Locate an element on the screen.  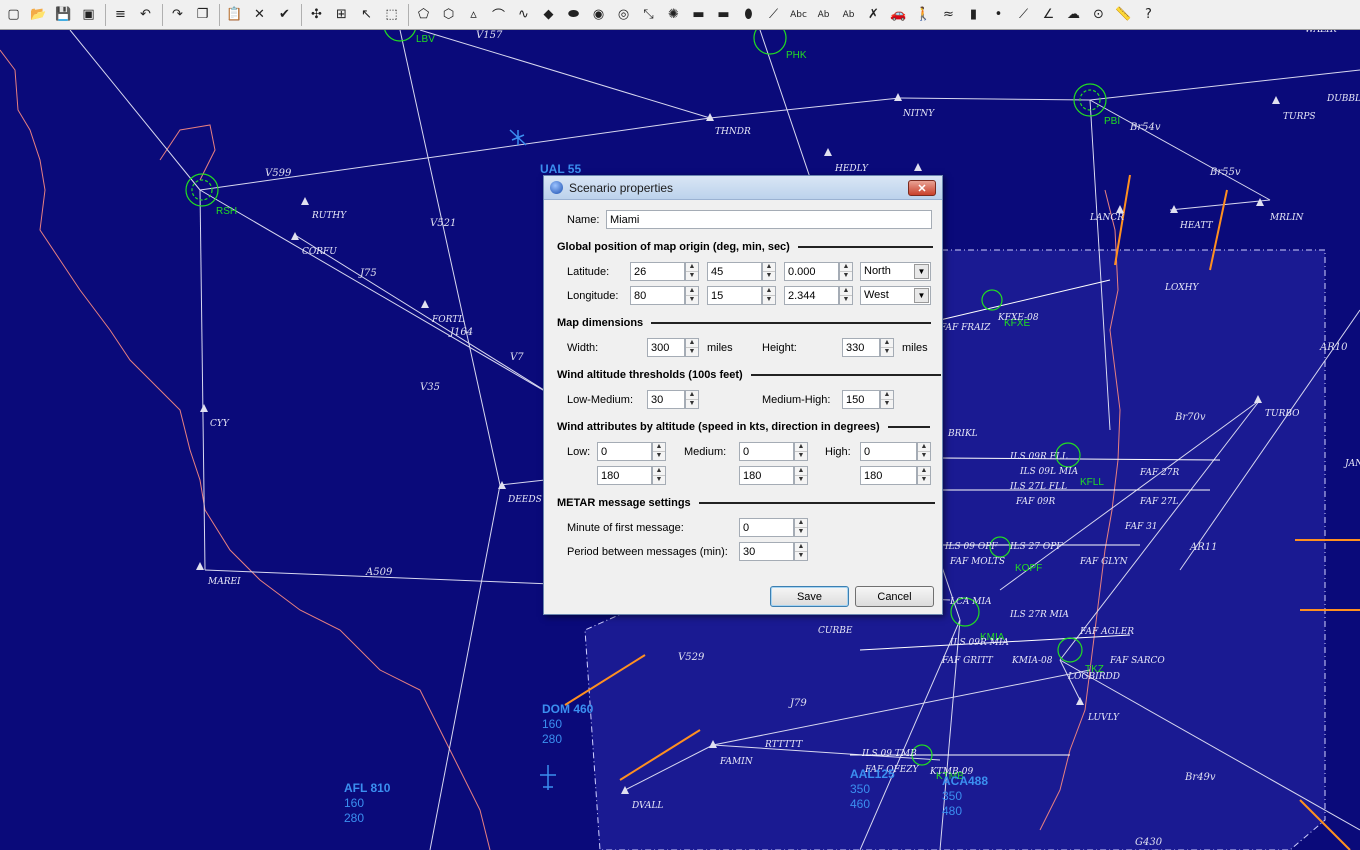
fill-icon: ◆ is located at coordinates (548, 15).